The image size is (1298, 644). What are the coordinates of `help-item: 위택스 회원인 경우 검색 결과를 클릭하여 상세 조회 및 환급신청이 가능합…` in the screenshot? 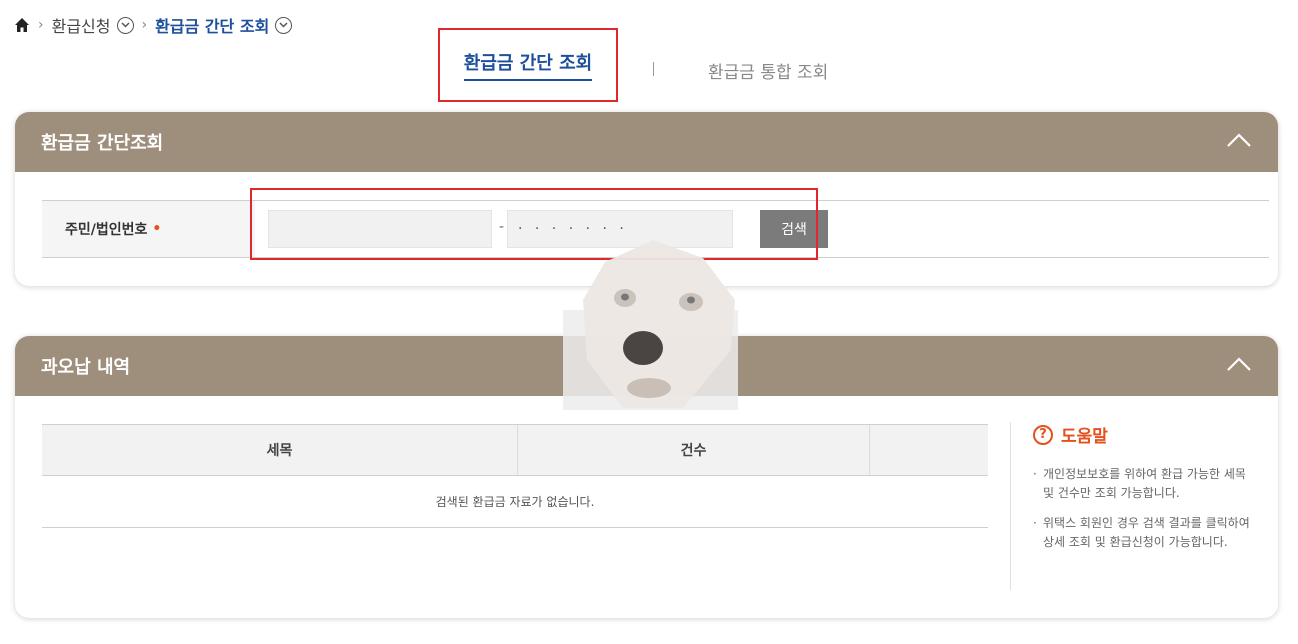 It's located at (1141, 533).